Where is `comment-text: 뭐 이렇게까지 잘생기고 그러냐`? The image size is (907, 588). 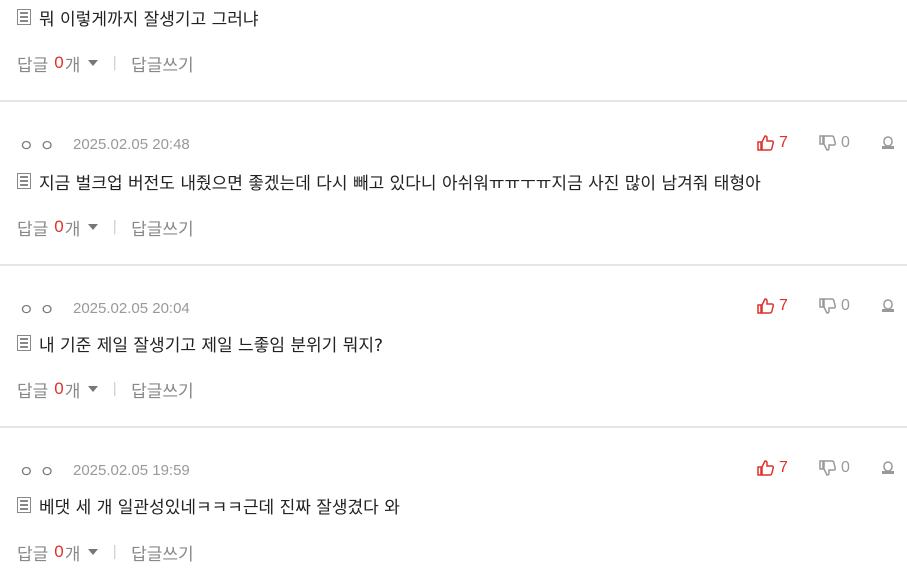 comment-text: 뭐 이렇게까지 잘생기고 그러냐 is located at coordinates (149, 19).